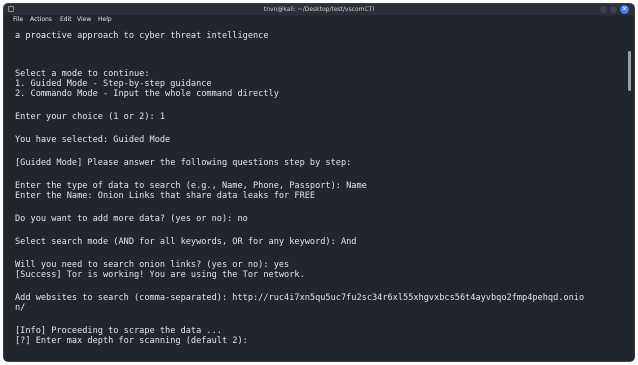 The height and width of the screenshot is (365, 638). Describe the element at coordinates (113, 84) in the screenshot. I see `terminal-line: 1. Guided Mode - Step-by-step guidance` at that location.